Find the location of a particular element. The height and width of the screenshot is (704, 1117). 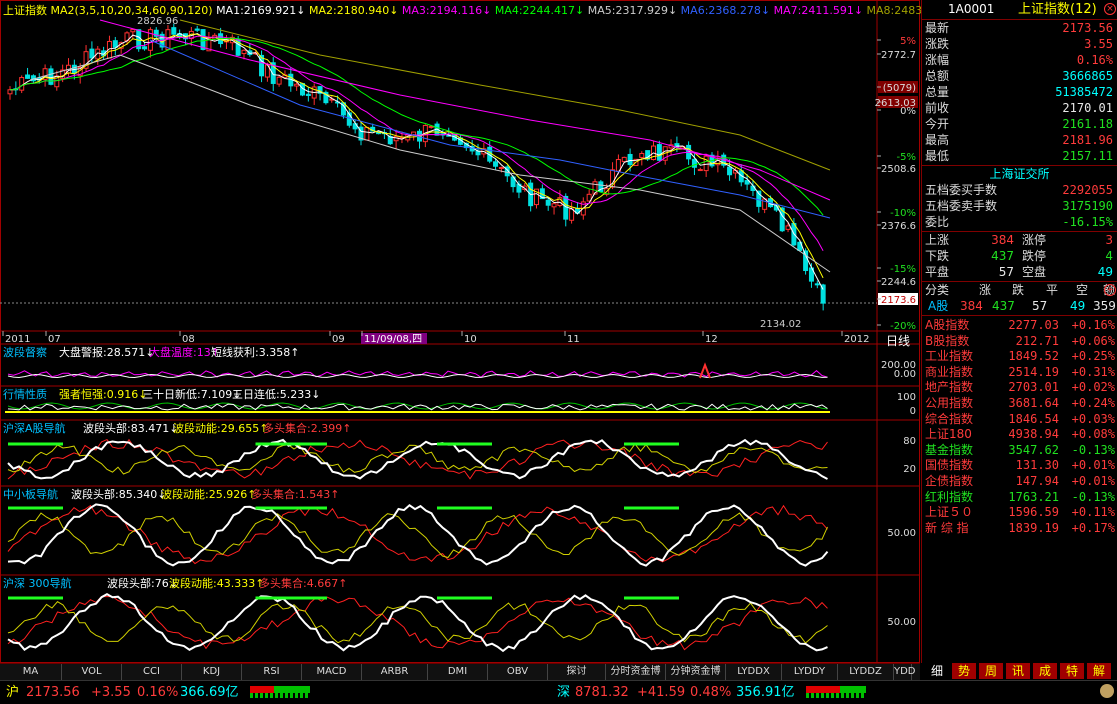

breadth-label: 空盘 is located at coordinates (1034, 272).